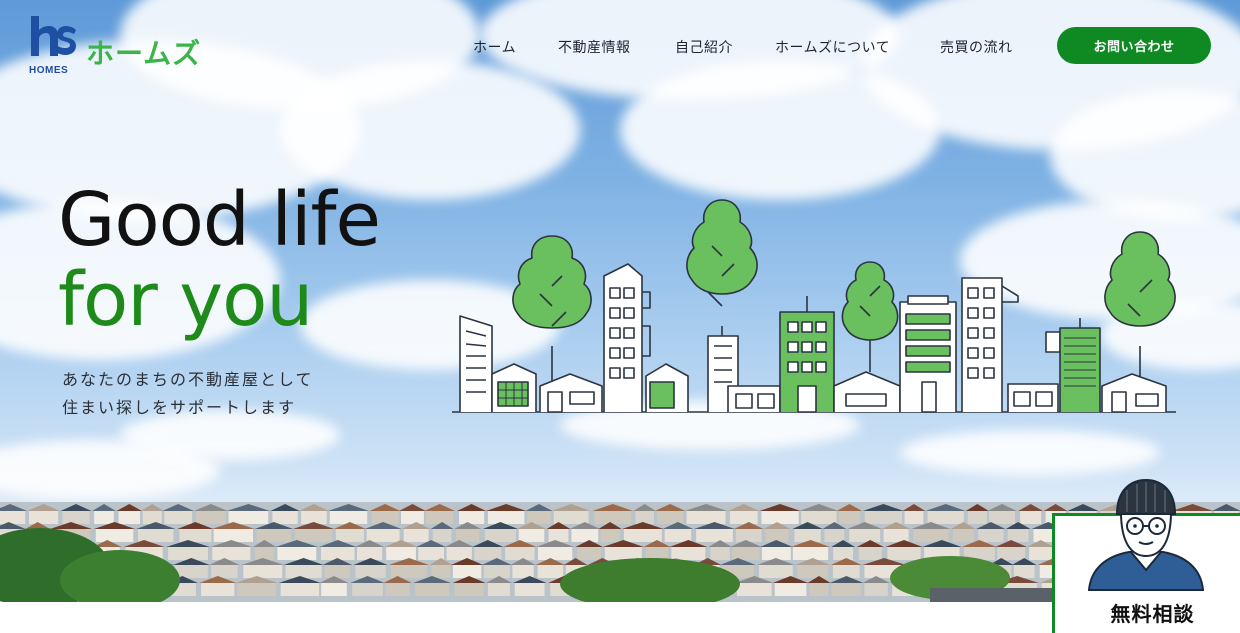 The width and height of the screenshot is (1240, 633). Describe the element at coordinates (219, 220) in the screenshot. I see `hero-title-line1: Good life` at that location.